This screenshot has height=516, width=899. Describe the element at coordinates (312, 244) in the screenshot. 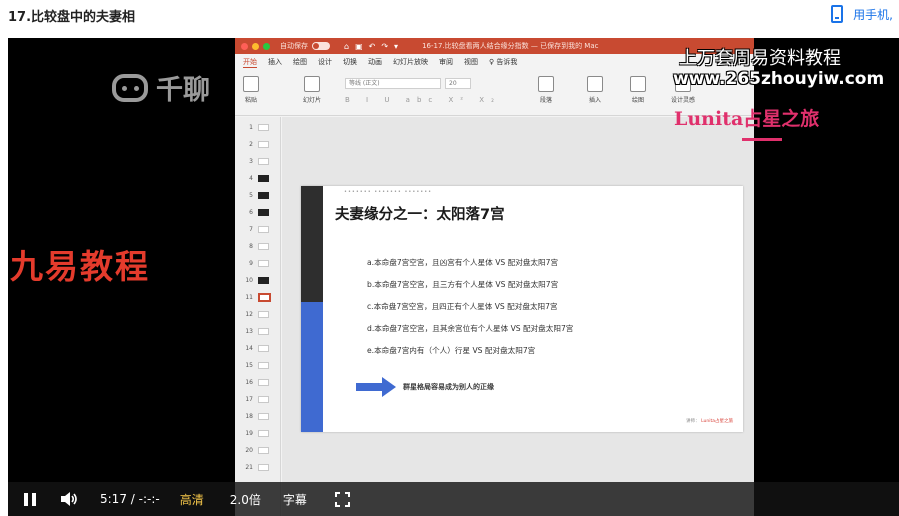

I see `slide-dark-bar` at that location.